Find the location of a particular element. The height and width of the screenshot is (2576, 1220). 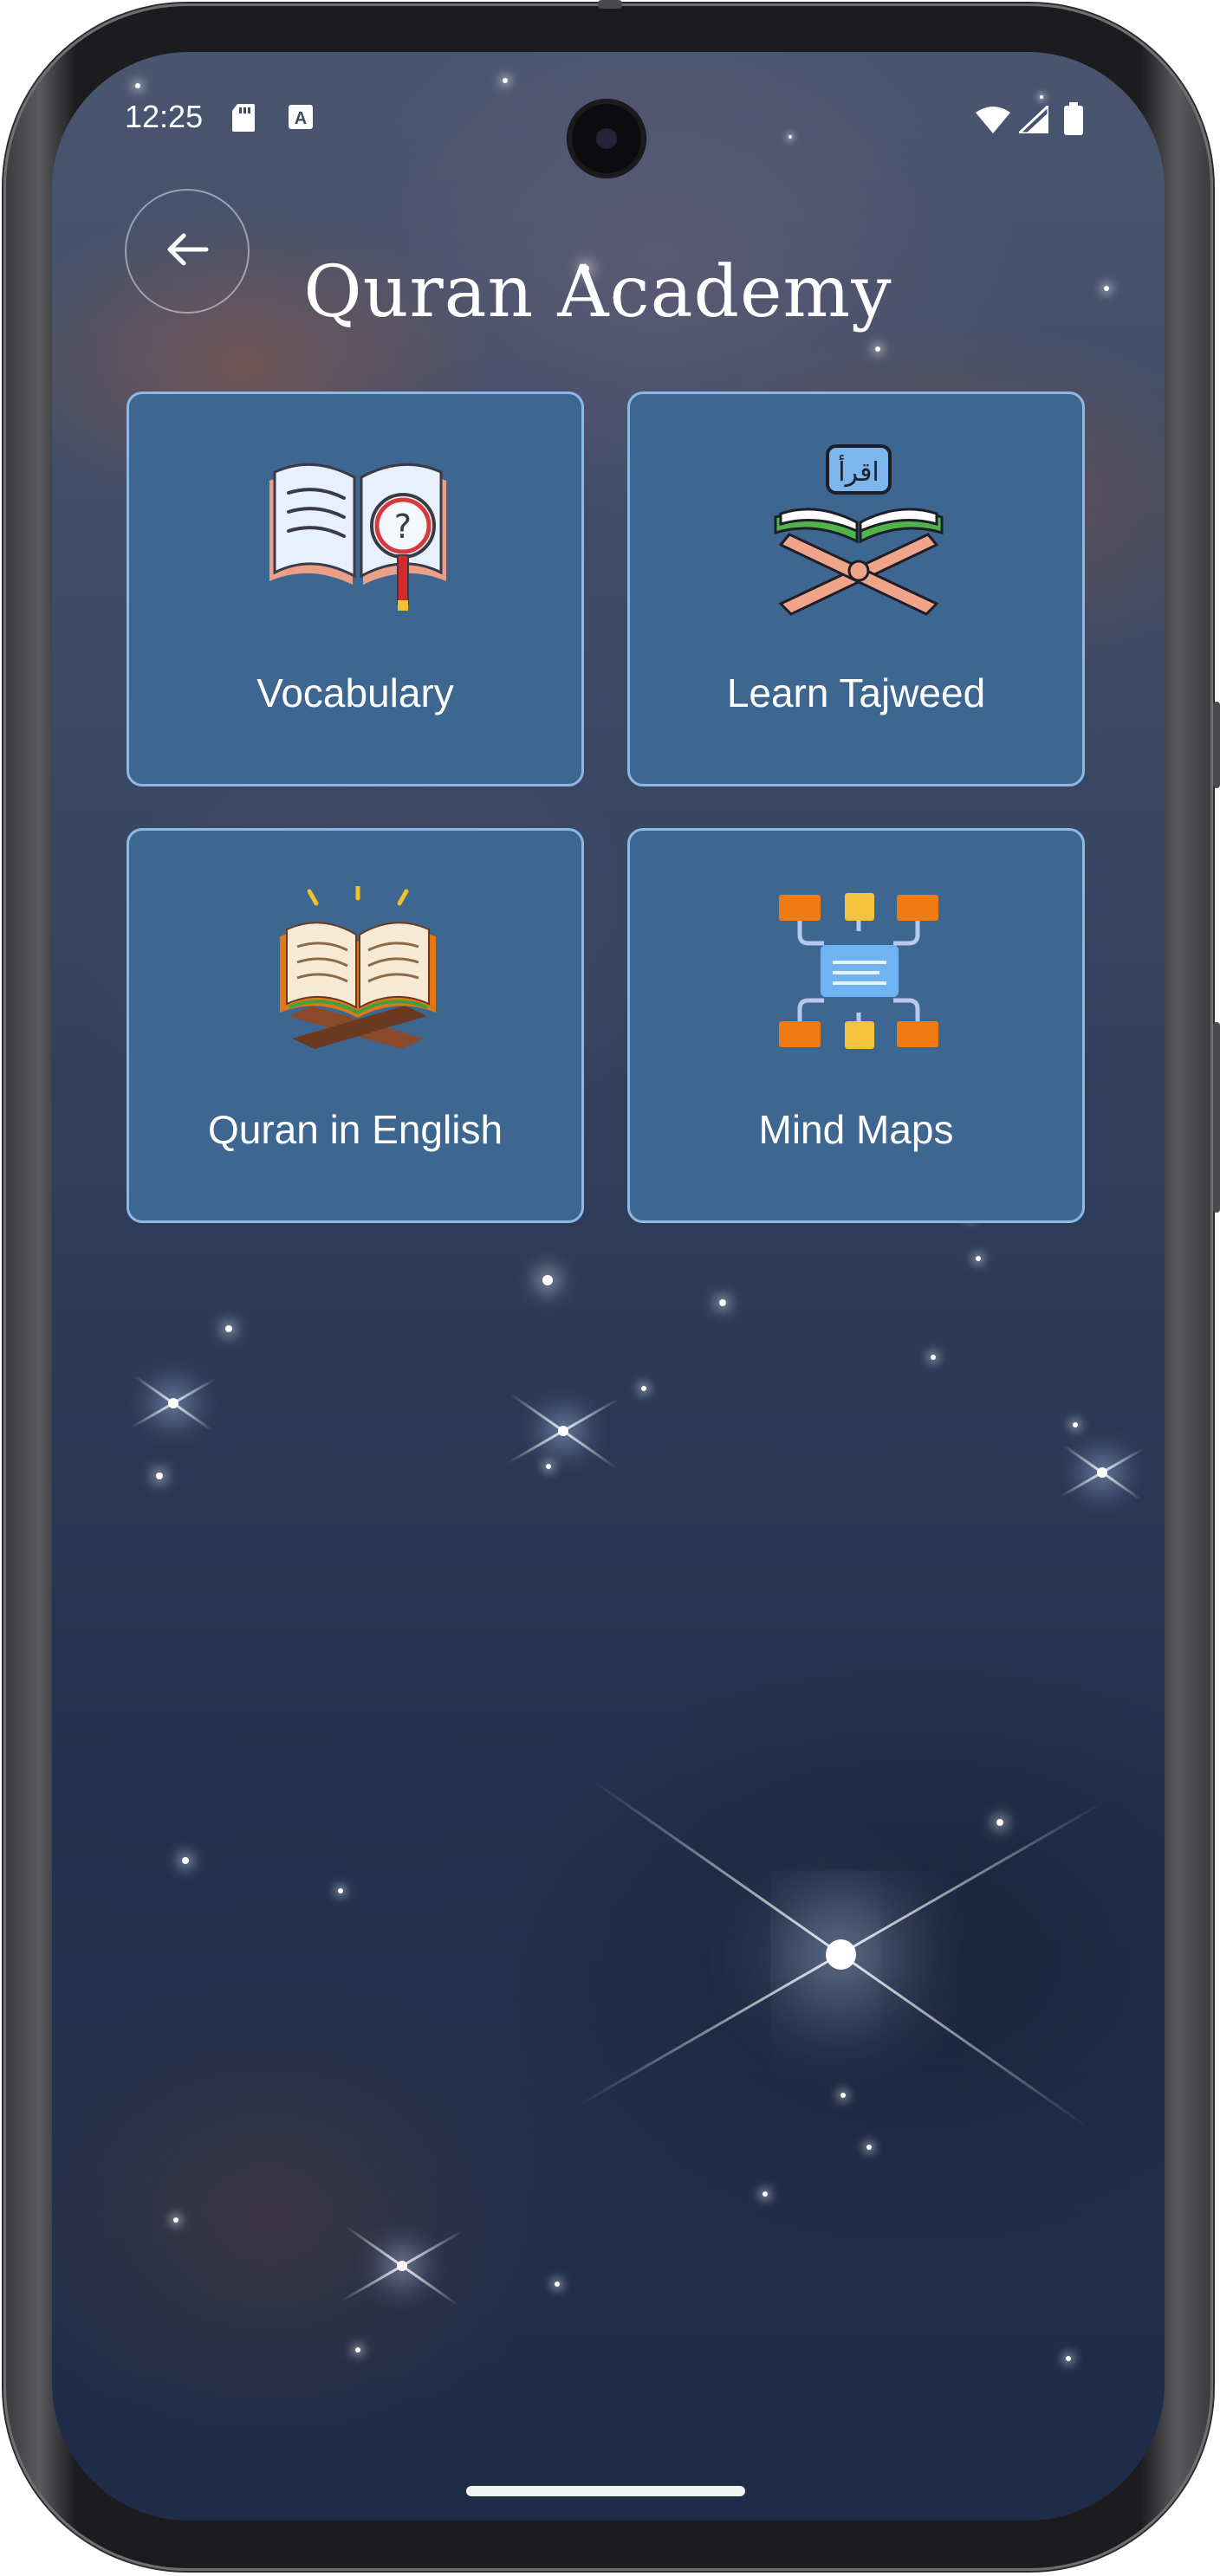

svg-text: A is located at coordinates (301, 118).